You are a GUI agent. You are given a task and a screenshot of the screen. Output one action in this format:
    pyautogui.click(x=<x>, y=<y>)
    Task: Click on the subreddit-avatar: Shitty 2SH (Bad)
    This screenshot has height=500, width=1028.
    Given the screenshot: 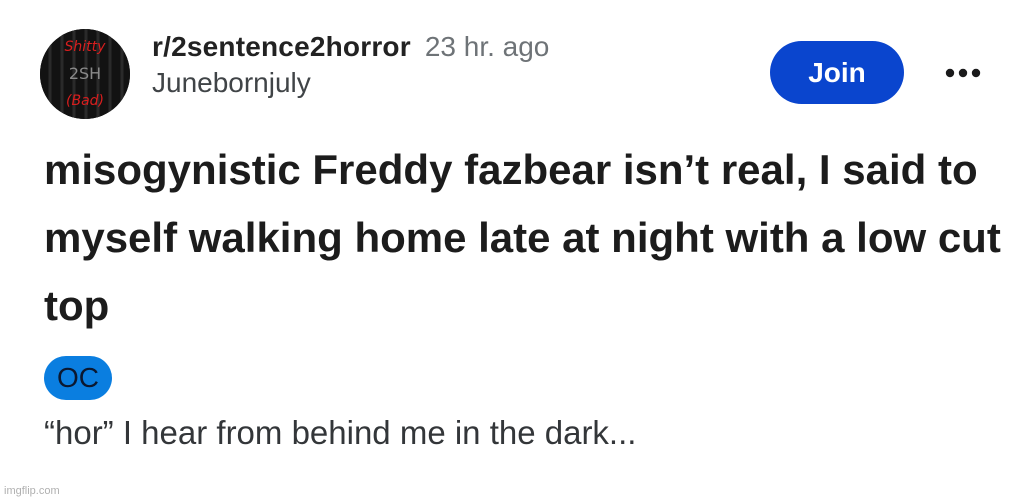 What is the action you would take?
    pyautogui.click(x=85, y=74)
    